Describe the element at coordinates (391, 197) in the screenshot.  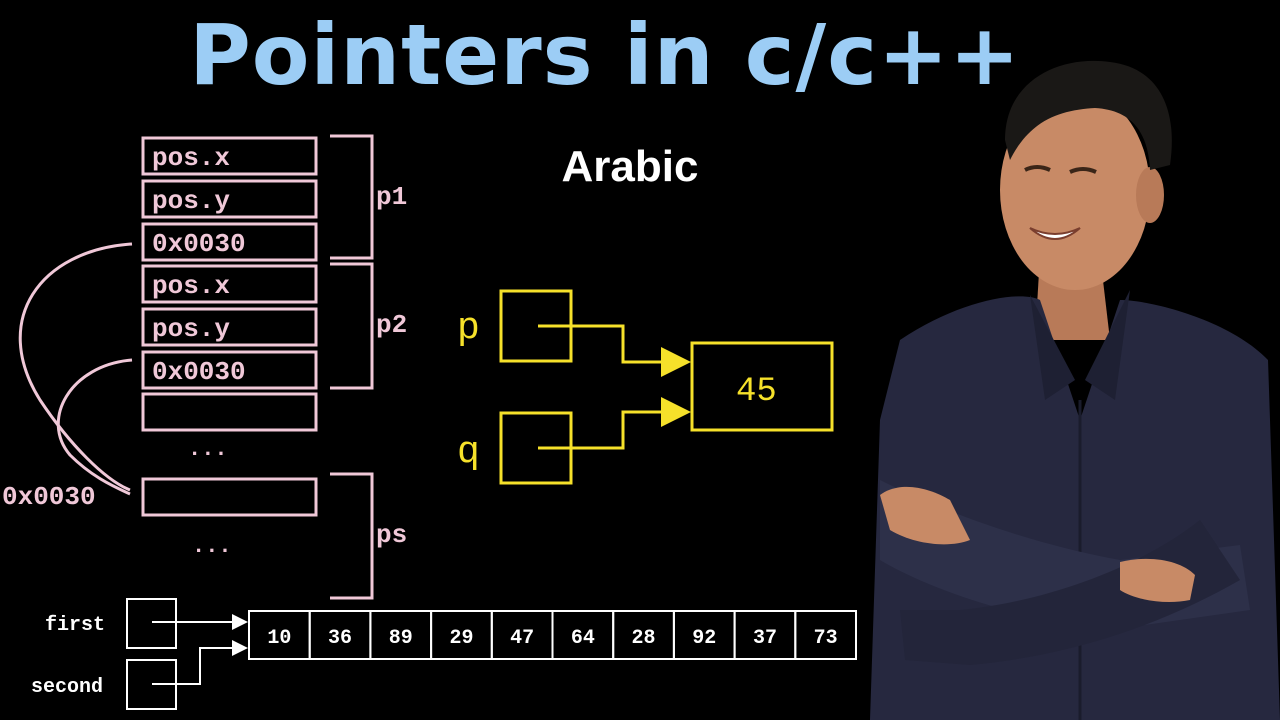
I see `bracket-label-p1: p1` at that location.